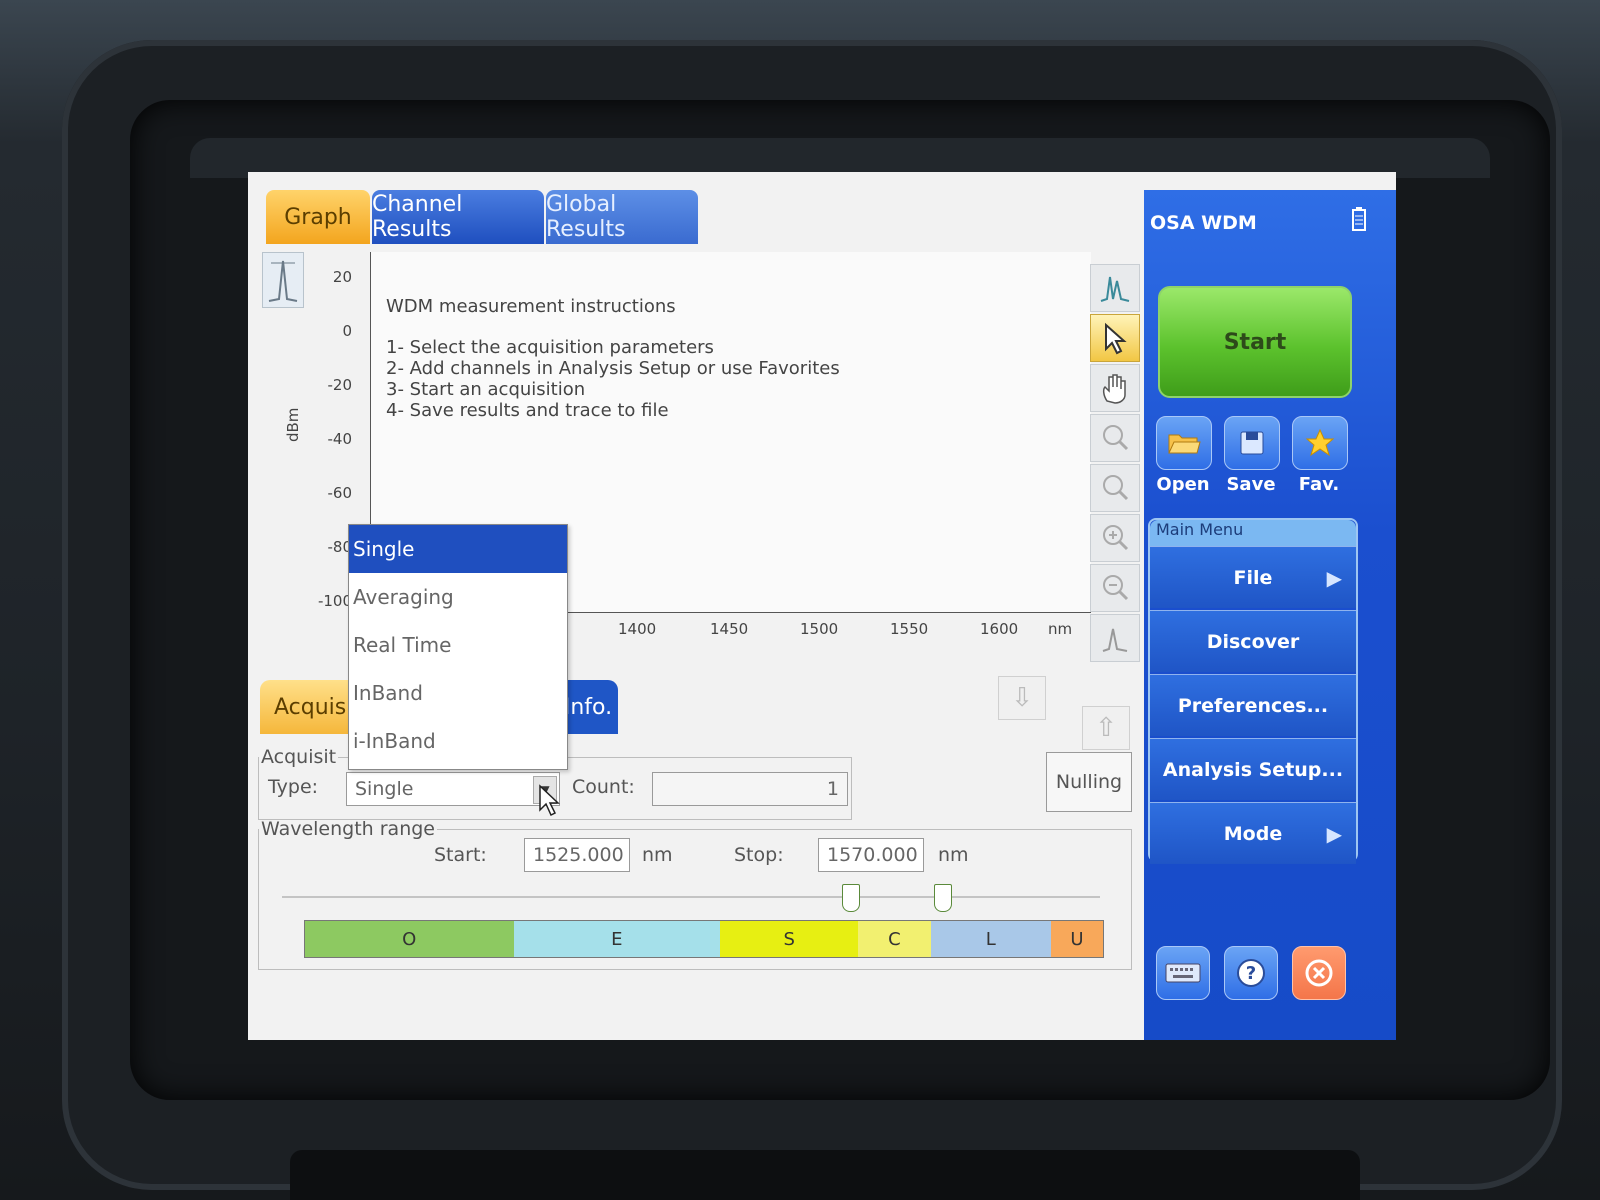  What do you see at coordinates (1106, 728) in the screenshot?
I see `expand-up-arrow-icon: ⇧` at bounding box center [1106, 728].